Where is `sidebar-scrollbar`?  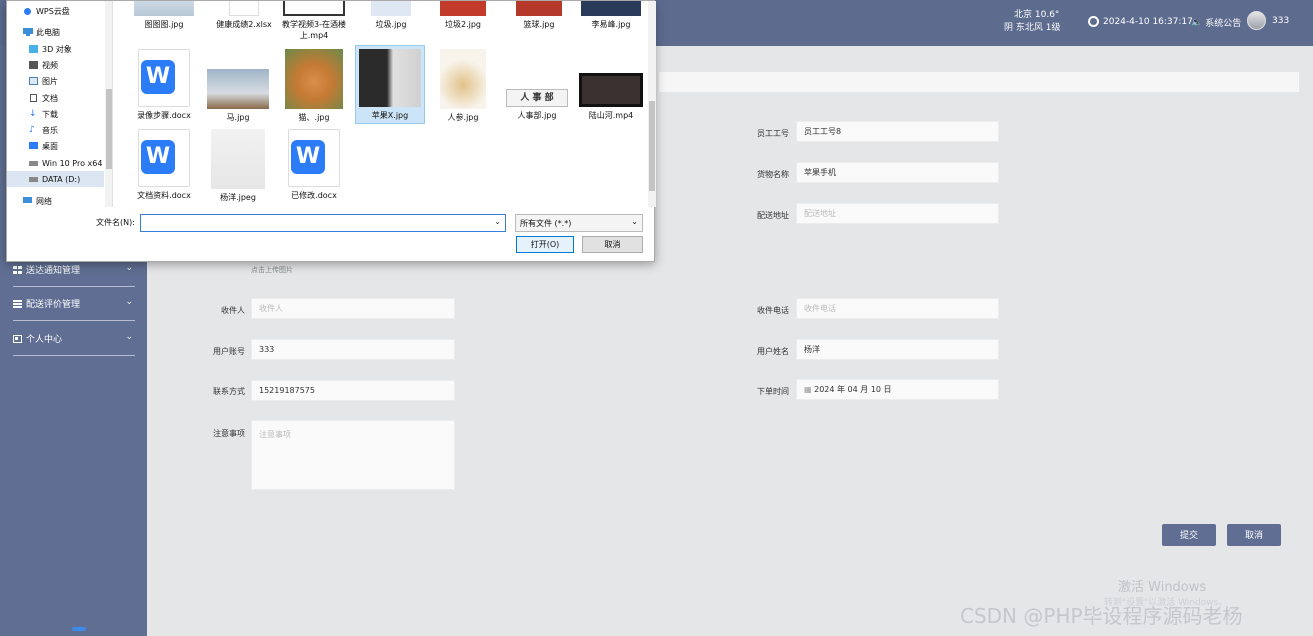 sidebar-scrollbar is located at coordinates (79, 629).